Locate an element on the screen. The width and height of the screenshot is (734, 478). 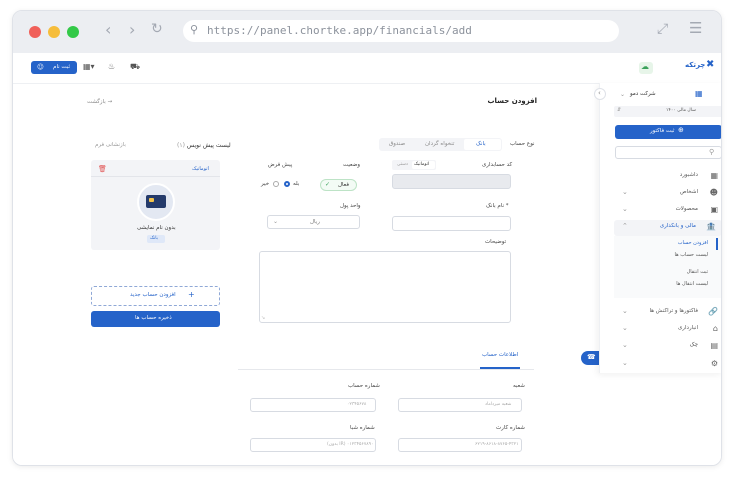
branch-placeholder: شعبه میرداماد is located at coordinates (498, 404).